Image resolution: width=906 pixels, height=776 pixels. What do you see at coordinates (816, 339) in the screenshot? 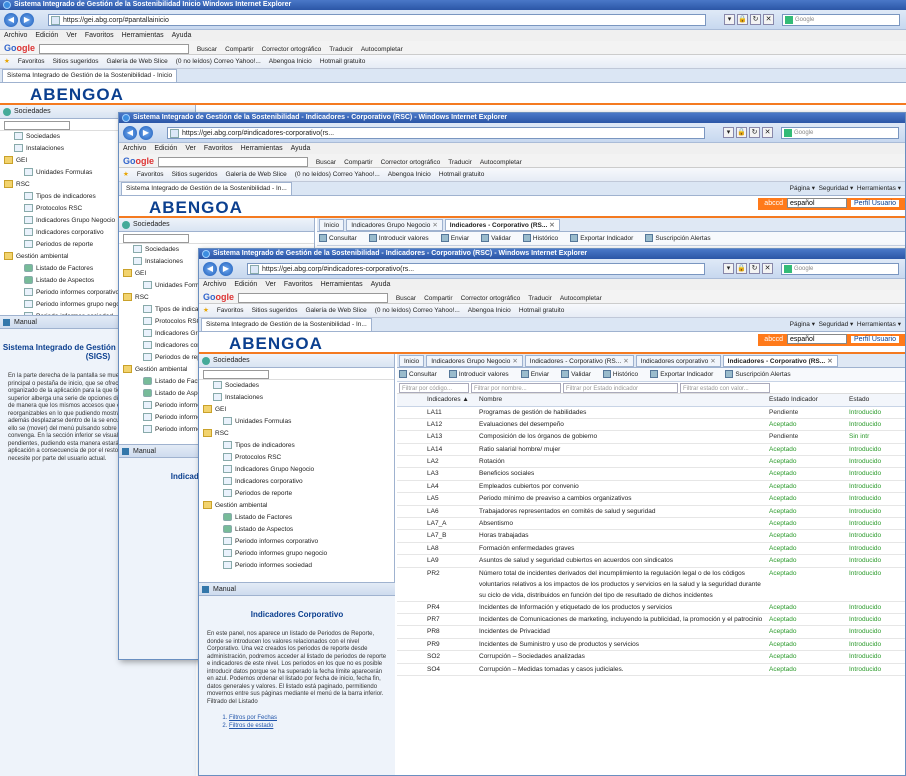
I see `language-select: español` at bounding box center [816, 339].